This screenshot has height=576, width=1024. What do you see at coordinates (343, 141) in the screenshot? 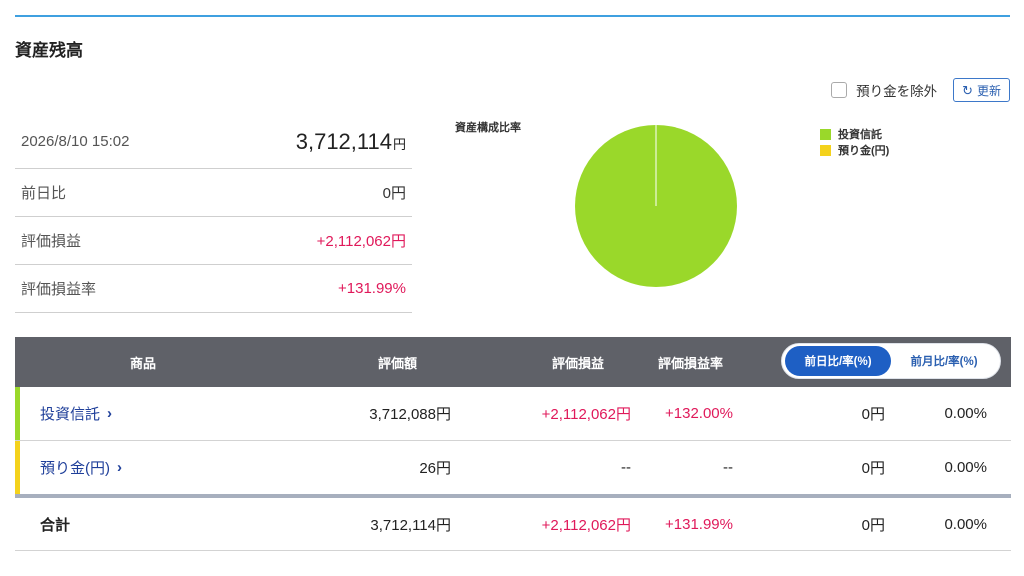
I see `summary-total-value: 3,712,114` at bounding box center [343, 141].